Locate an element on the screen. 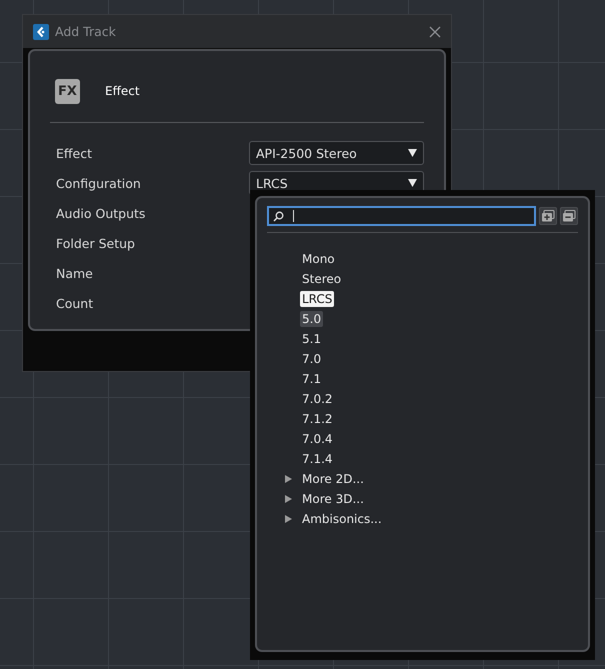 The image size is (605, 669). menu-item: 7.0 is located at coordinates (312, 359).